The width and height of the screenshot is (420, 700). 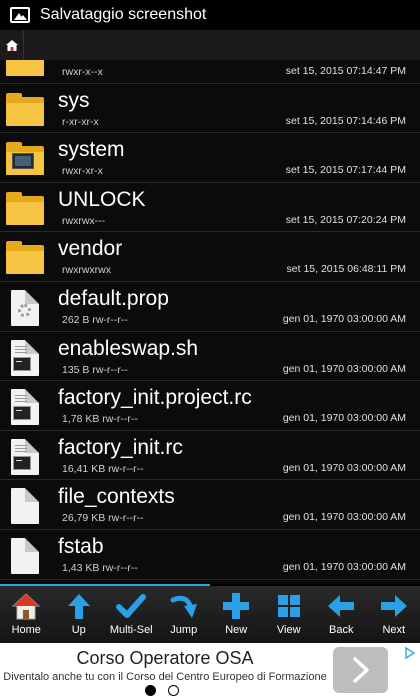 What do you see at coordinates (173, 690) in the screenshot?
I see `carousel-dot` at bounding box center [173, 690].